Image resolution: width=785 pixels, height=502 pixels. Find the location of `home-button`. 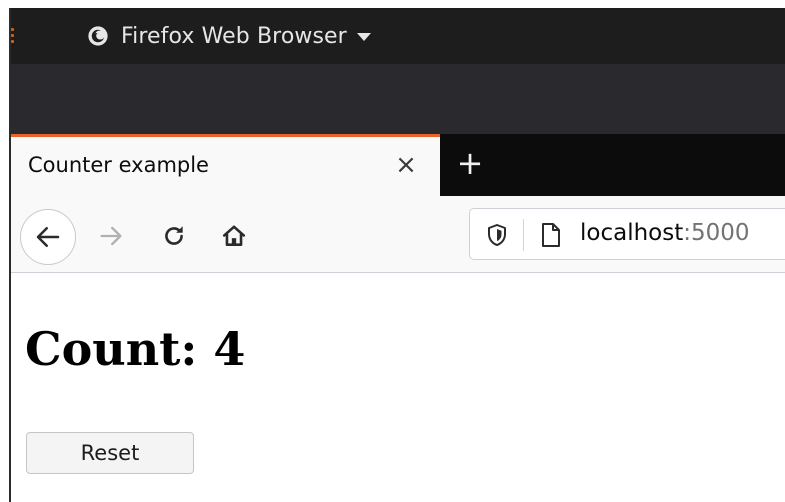

home-button is located at coordinates (234, 236).